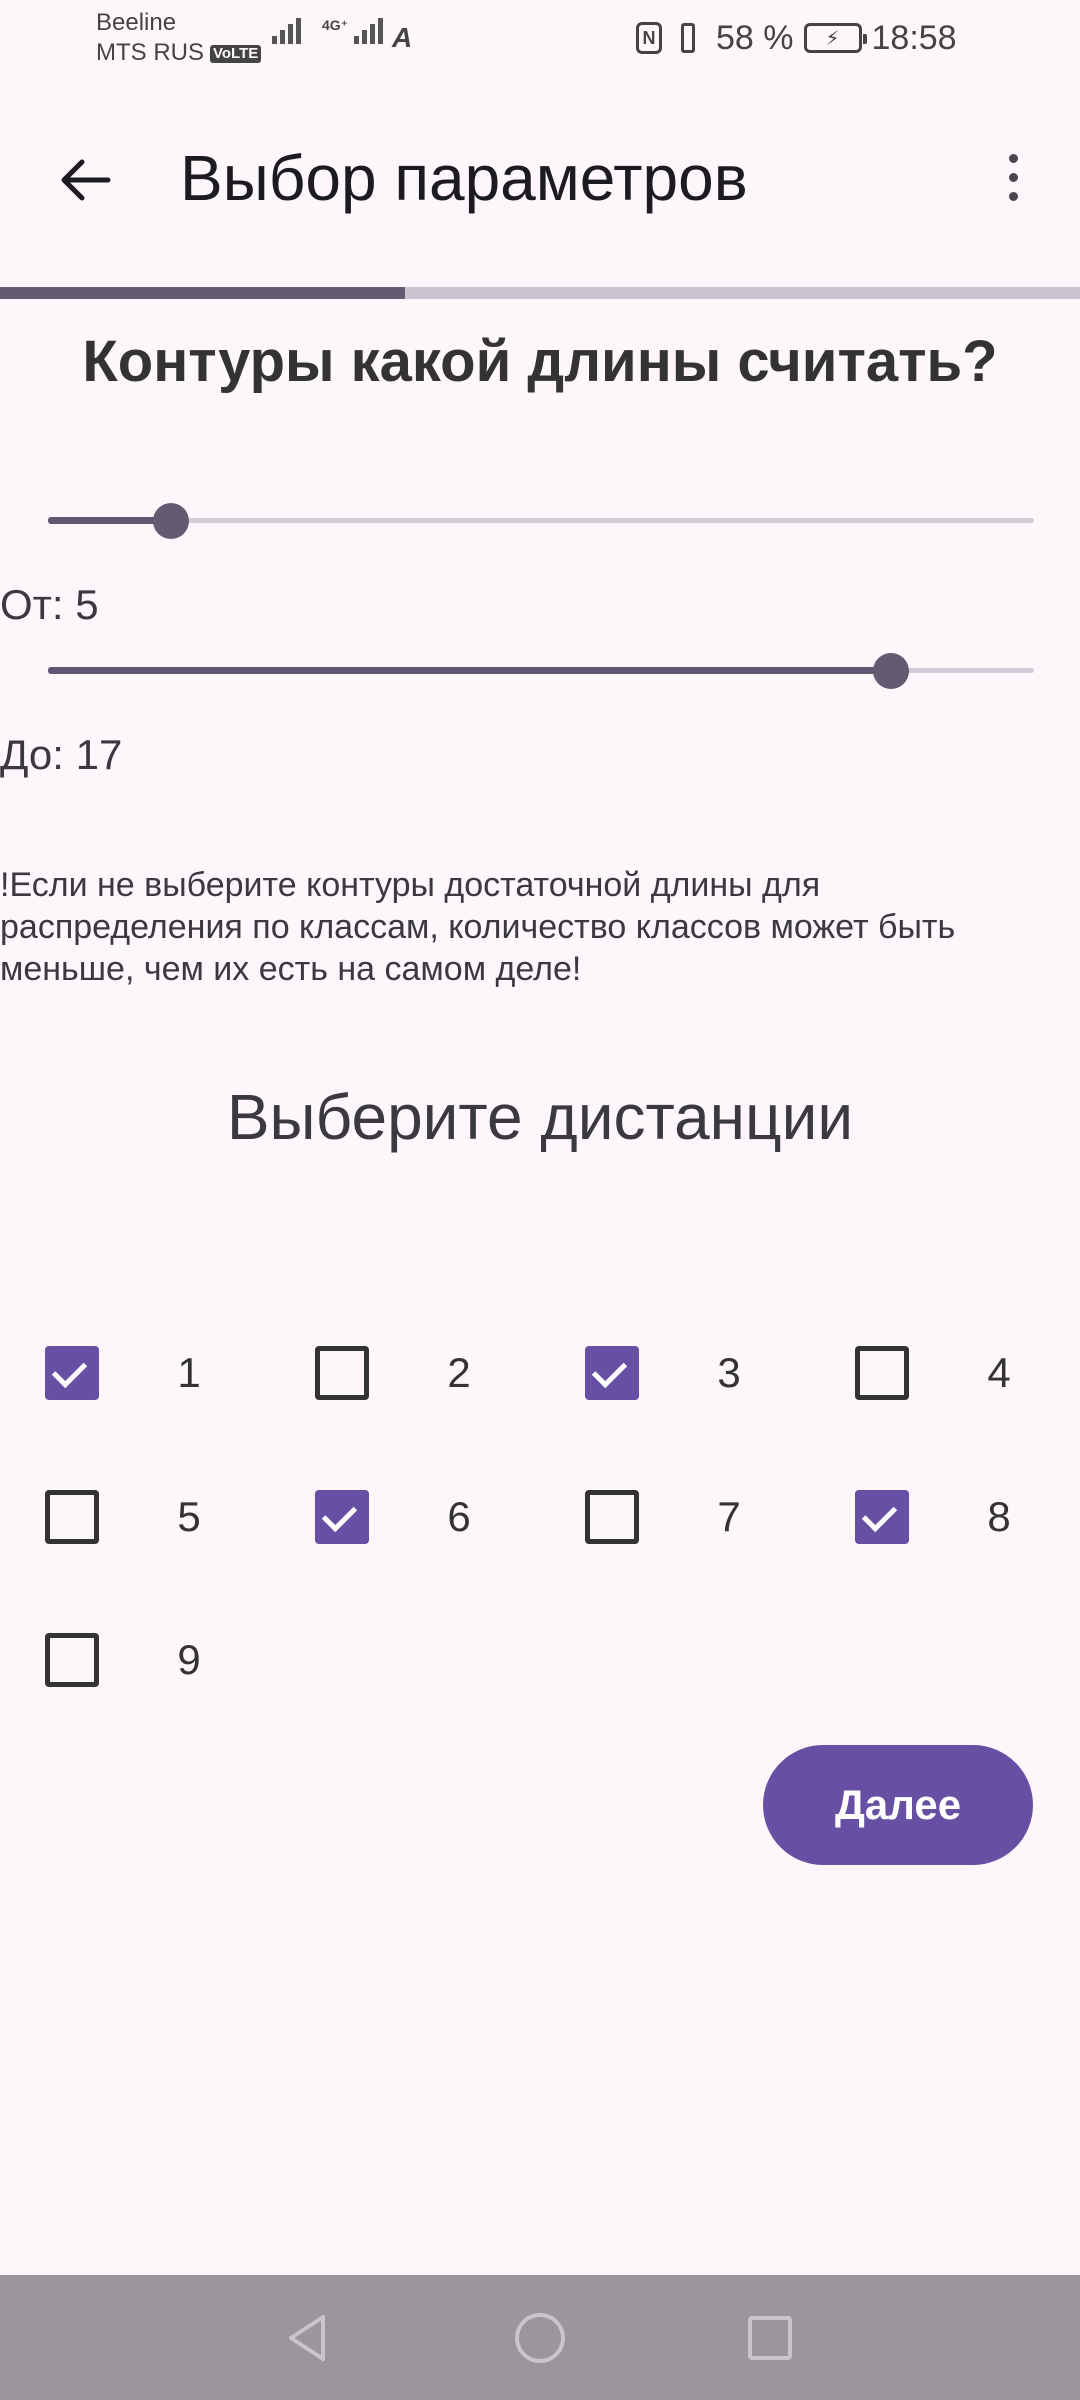  What do you see at coordinates (689, 38) in the screenshot?
I see `vibrate-icon` at bounding box center [689, 38].